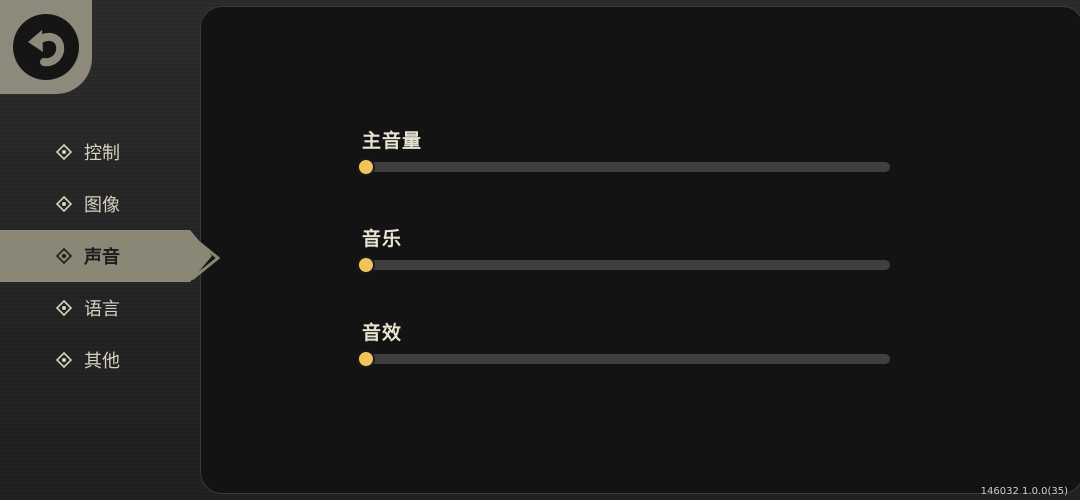  I want to click on sfx-volume-setting: 音效, so click(624, 343).